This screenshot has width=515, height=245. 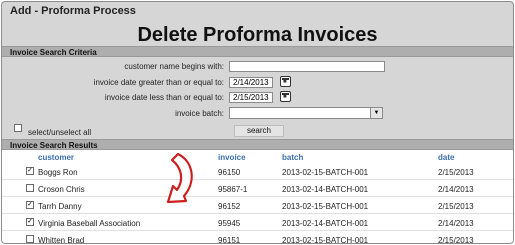 I want to click on invoice-batch-label: invoice batch:, so click(x=199, y=113).